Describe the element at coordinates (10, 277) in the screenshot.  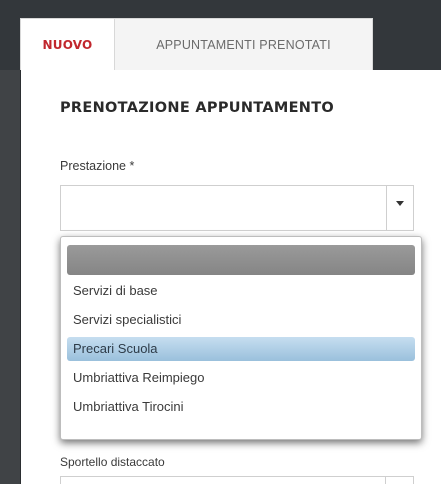
I see `left-sidebar-strip` at that location.